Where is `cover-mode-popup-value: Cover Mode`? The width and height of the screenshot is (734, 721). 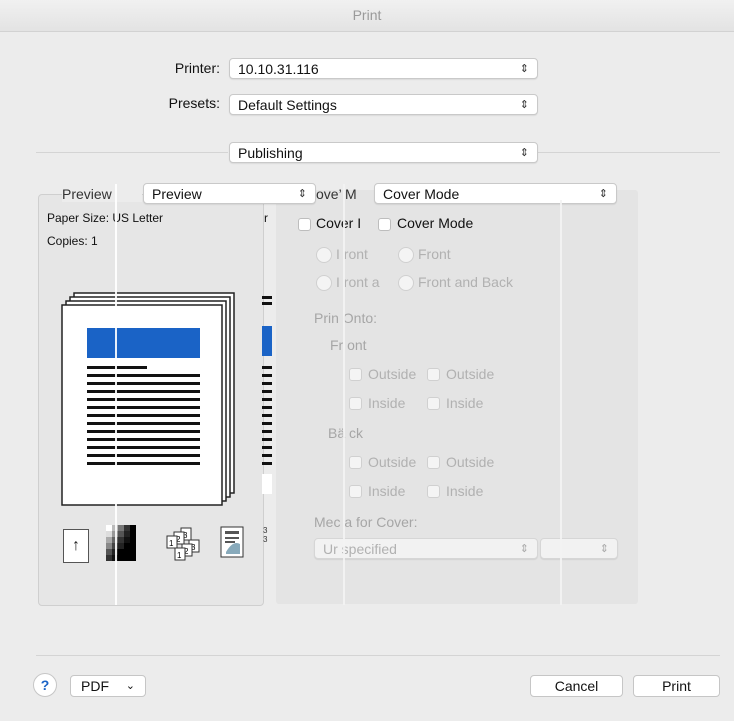
cover-mode-popup-value: Cover Mode is located at coordinates (421, 194).